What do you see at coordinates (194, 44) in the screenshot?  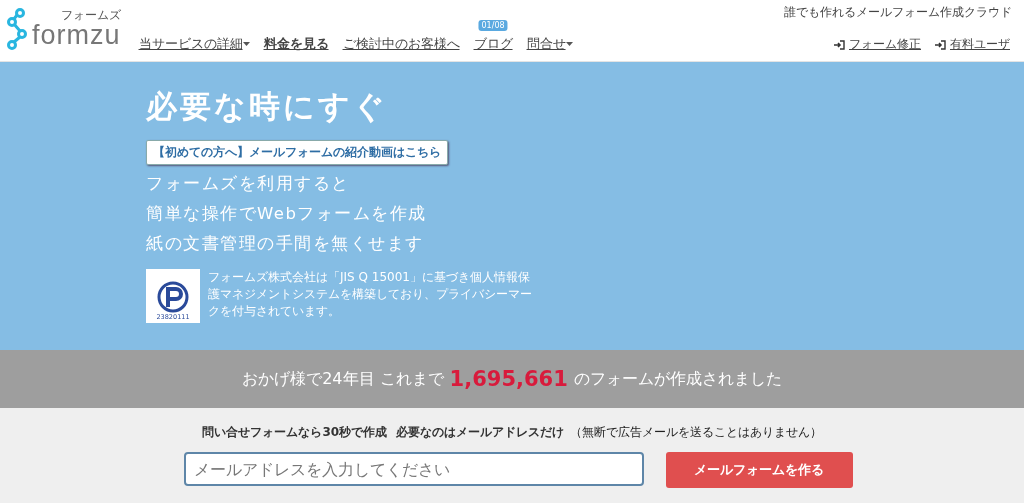 I see `nav-link: 当サービスの詳細` at bounding box center [194, 44].